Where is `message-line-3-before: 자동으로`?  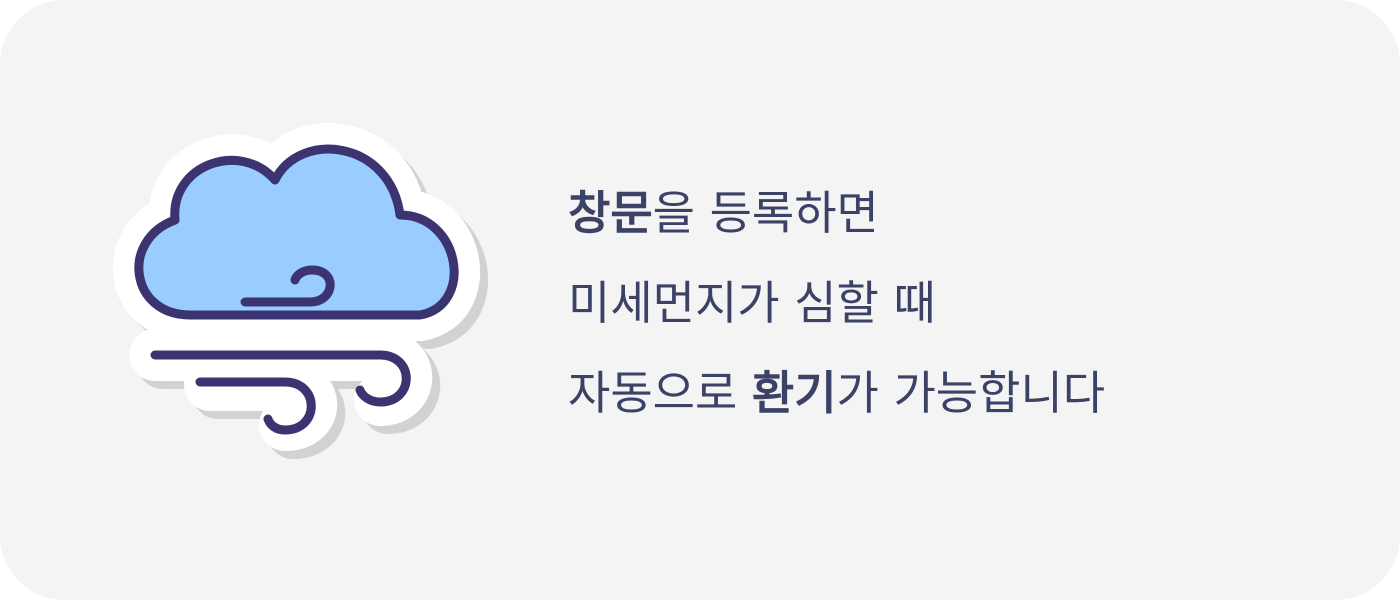 message-line-3-before: 자동으로 is located at coordinates (660, 393).